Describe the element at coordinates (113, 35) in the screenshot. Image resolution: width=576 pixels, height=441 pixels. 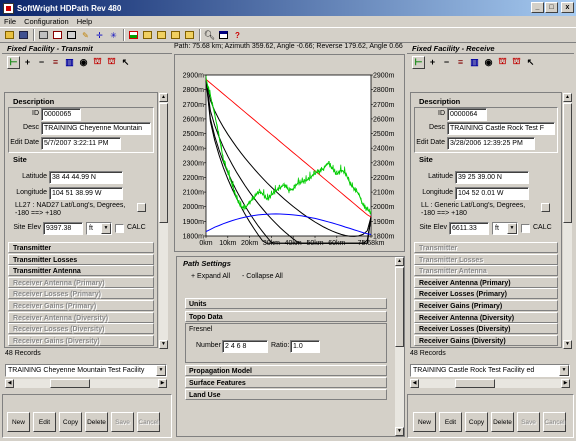
I see `star-icon: ✳` at that location.